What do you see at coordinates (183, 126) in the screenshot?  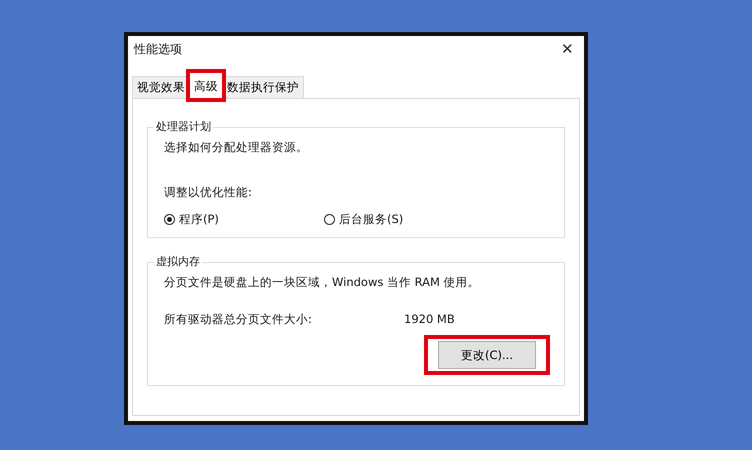 I see `group-title: 处理器计划` at bounding box center [183, 126].